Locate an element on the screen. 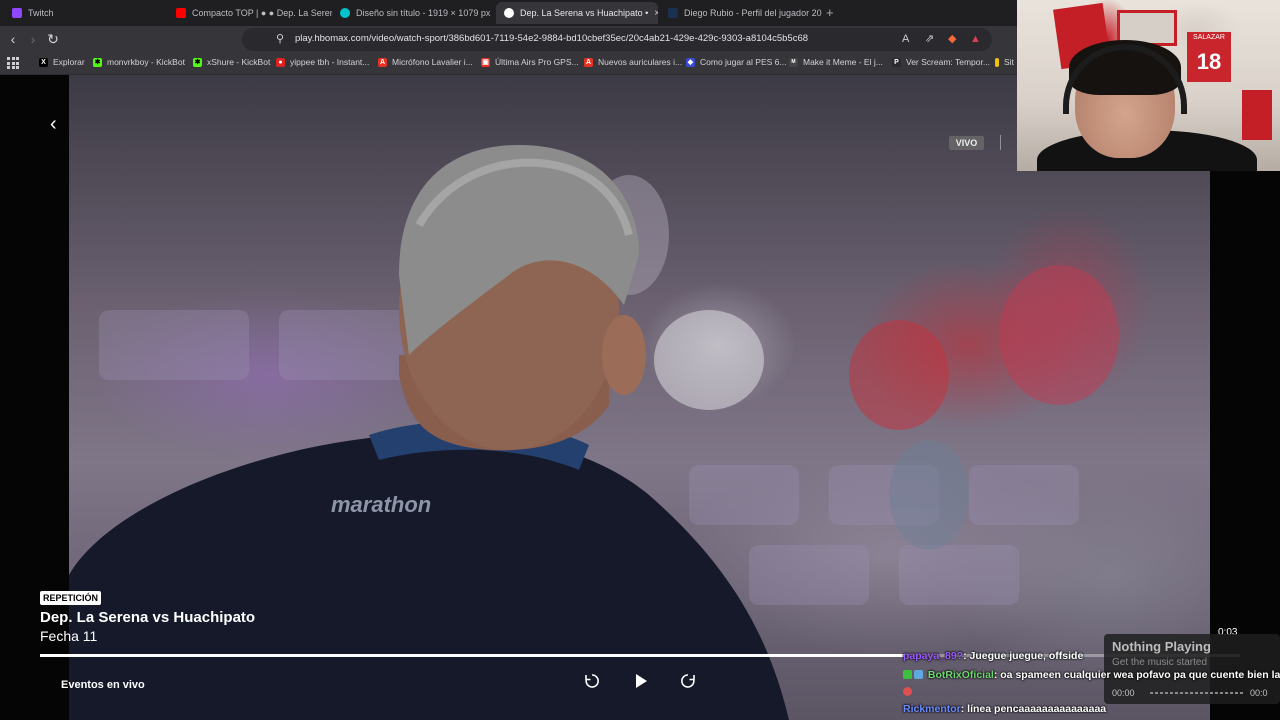 This screenshot has width=1280, height=720. chat-message: Rickmentor: línea pencaaaaaaaaaaaaaaa is located at coordinates (1004, 709).